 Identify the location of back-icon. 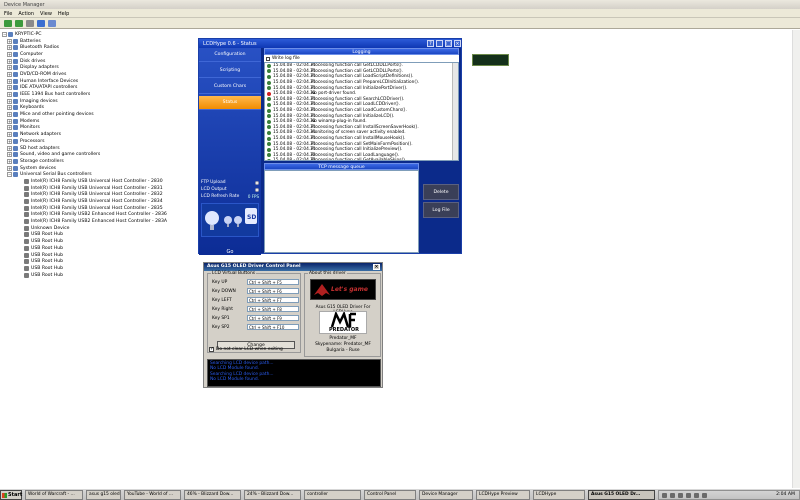
(8, 23).